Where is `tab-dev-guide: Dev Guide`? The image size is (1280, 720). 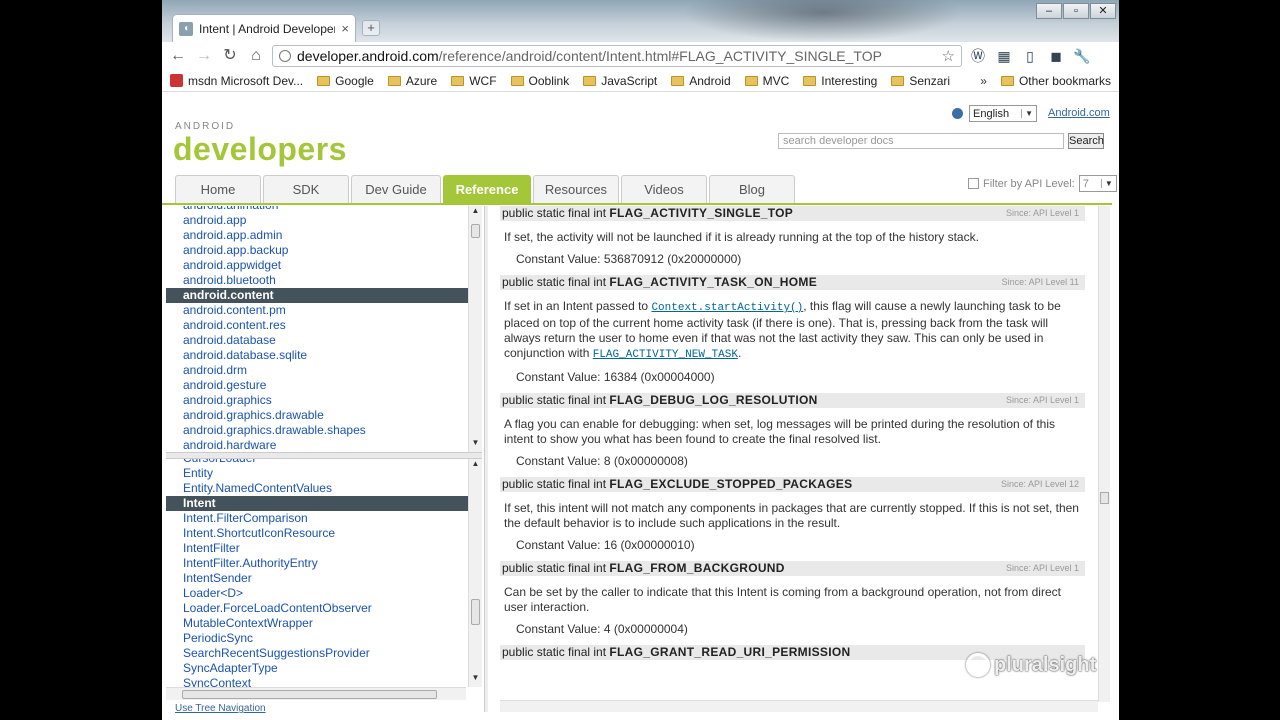
tab-dev-guide: Dev Guide is located at coordinates (396, 189).